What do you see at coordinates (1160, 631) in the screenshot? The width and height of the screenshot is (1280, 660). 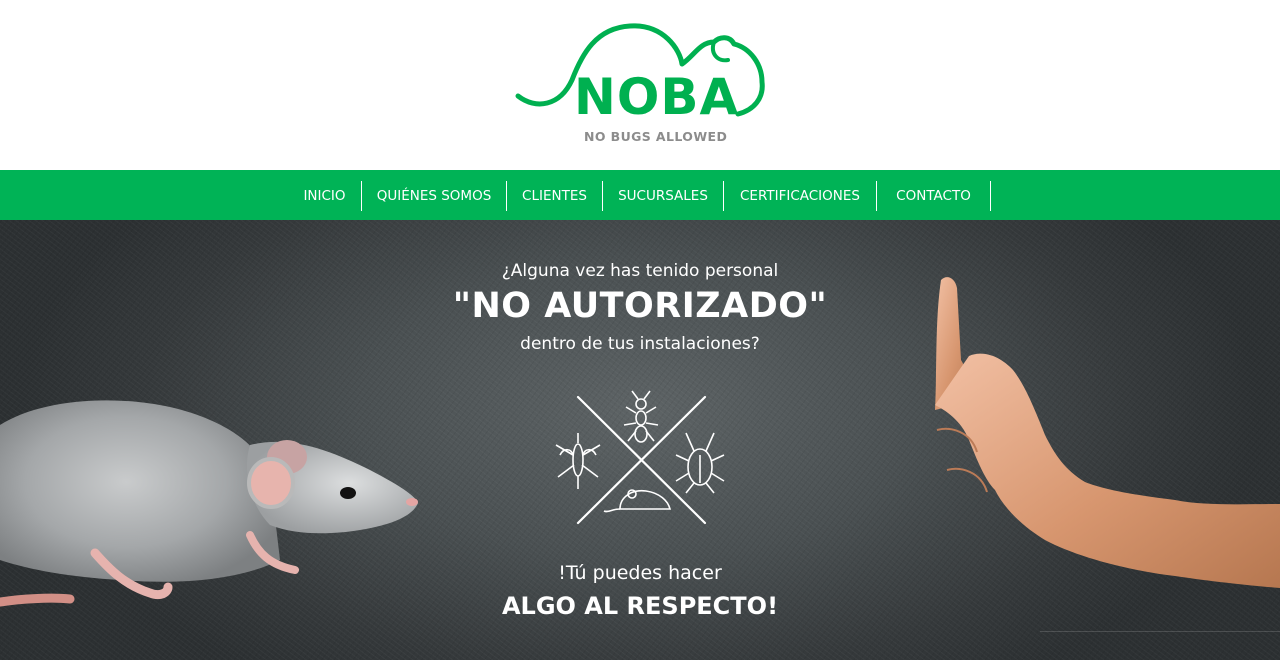 I see `hero-divider` at bounding box center [1160, 631].